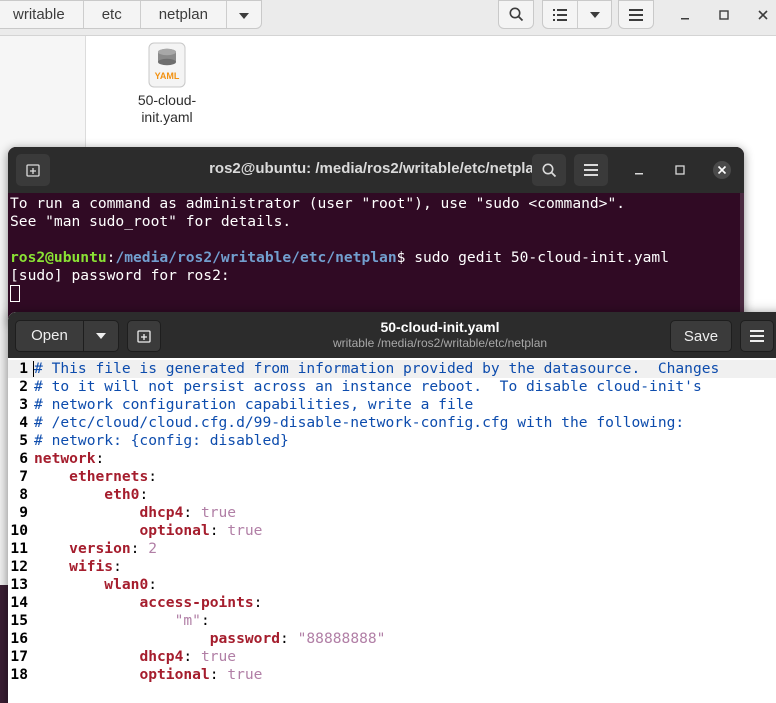 This screenshot has height=703, width=776. I want to click on code-line: 11 version: 2, so click(392, 549).